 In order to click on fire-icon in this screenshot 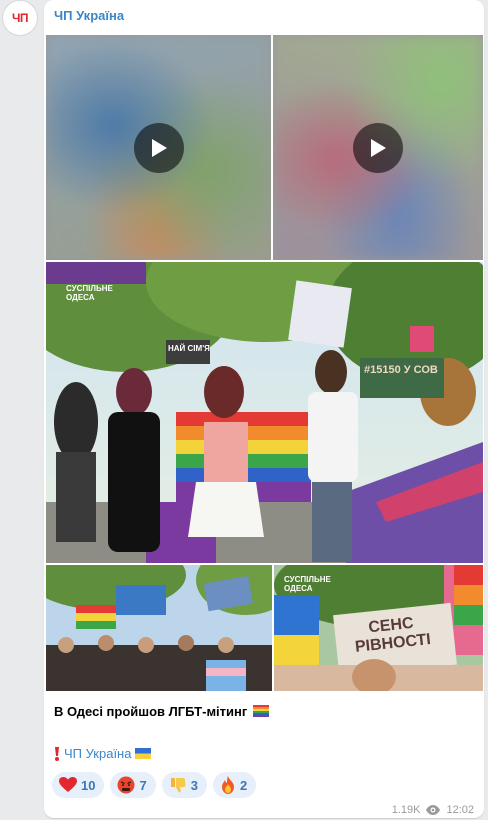, I will do `click(227, 785)`.